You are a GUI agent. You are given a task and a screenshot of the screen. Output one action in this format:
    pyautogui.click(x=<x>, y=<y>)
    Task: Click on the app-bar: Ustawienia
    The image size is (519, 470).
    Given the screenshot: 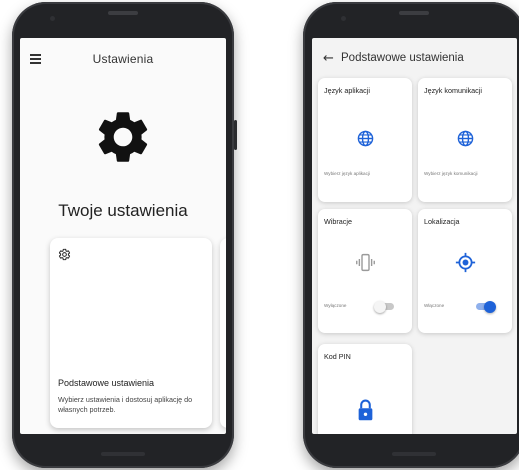 What is the action you would take?
    pyautogui.click(x=123, y=60)
    